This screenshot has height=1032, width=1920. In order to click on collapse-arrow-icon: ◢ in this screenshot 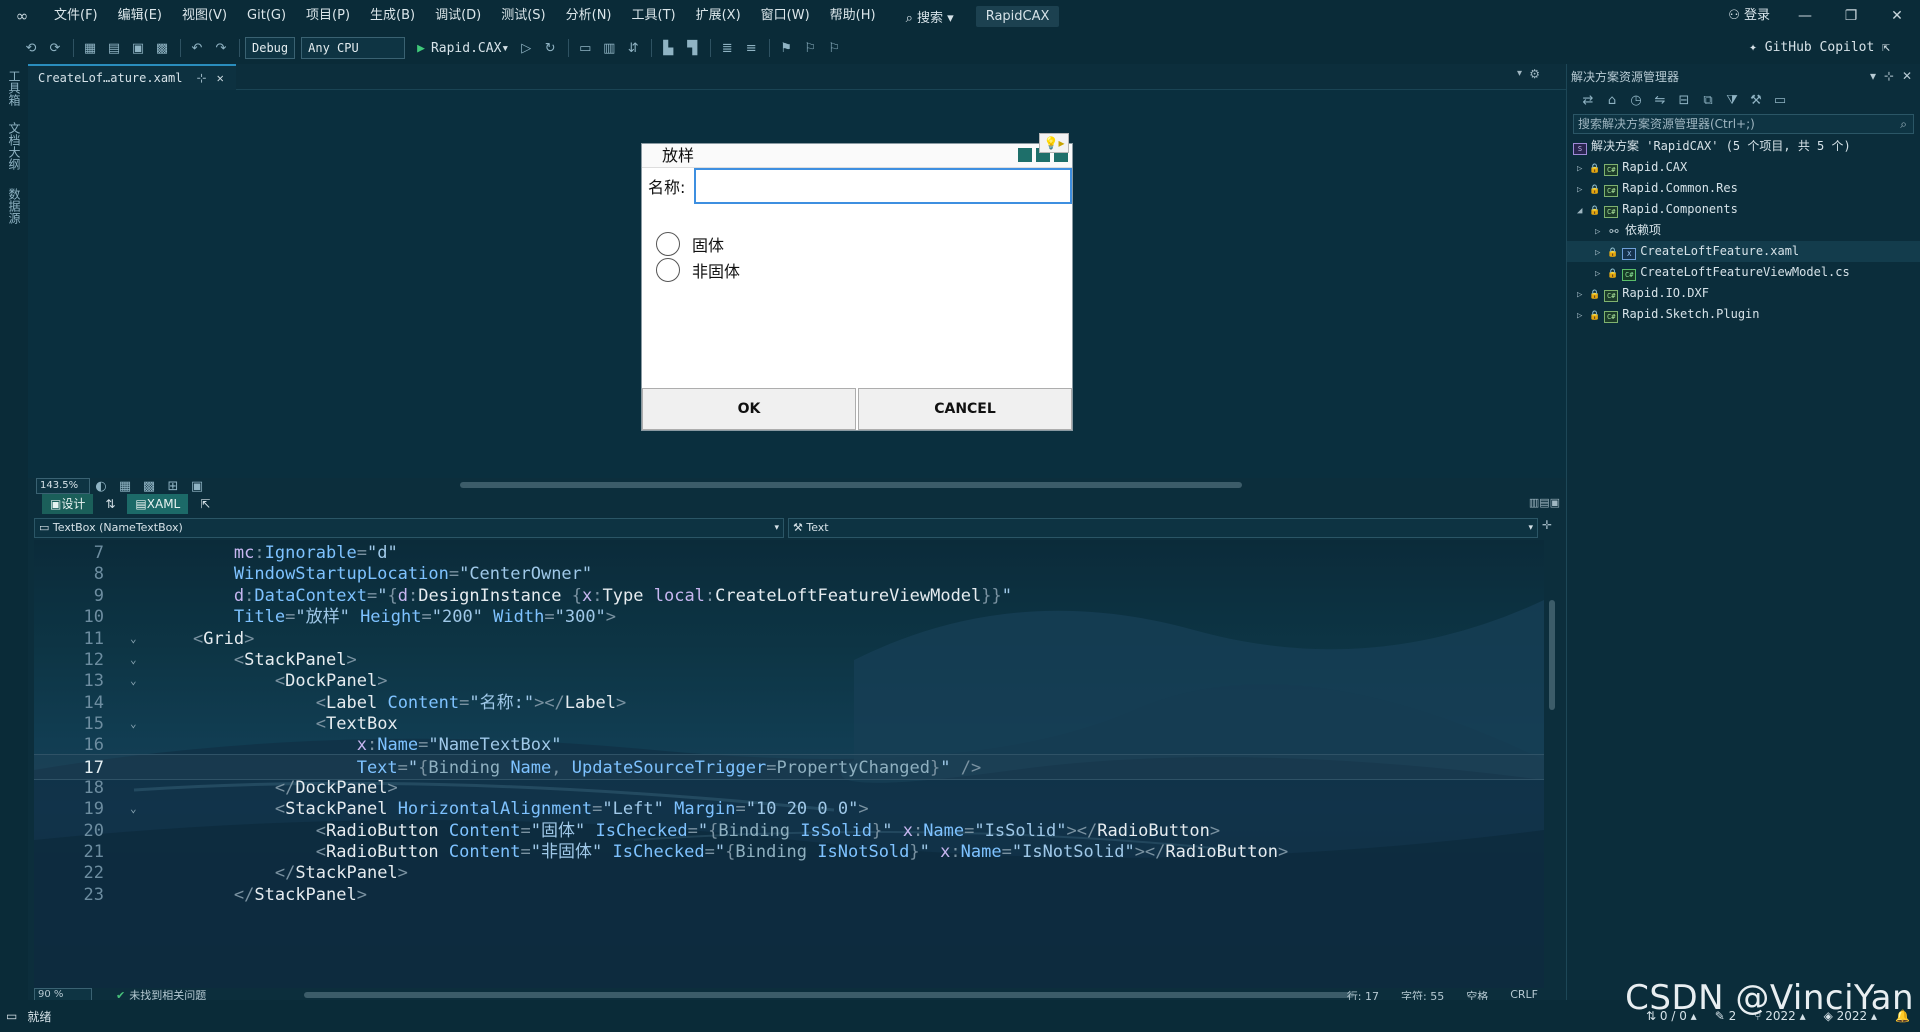, I will do `click(1583, 211)`.